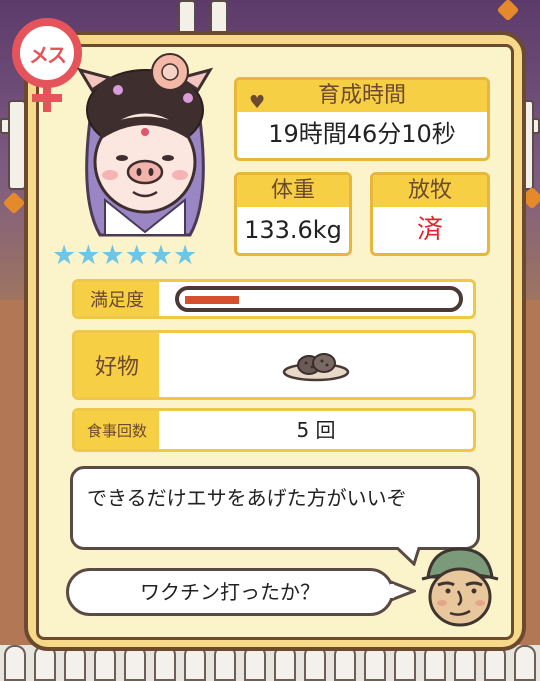  I want to click on farmer-avatar-icon, so click(460, 587).